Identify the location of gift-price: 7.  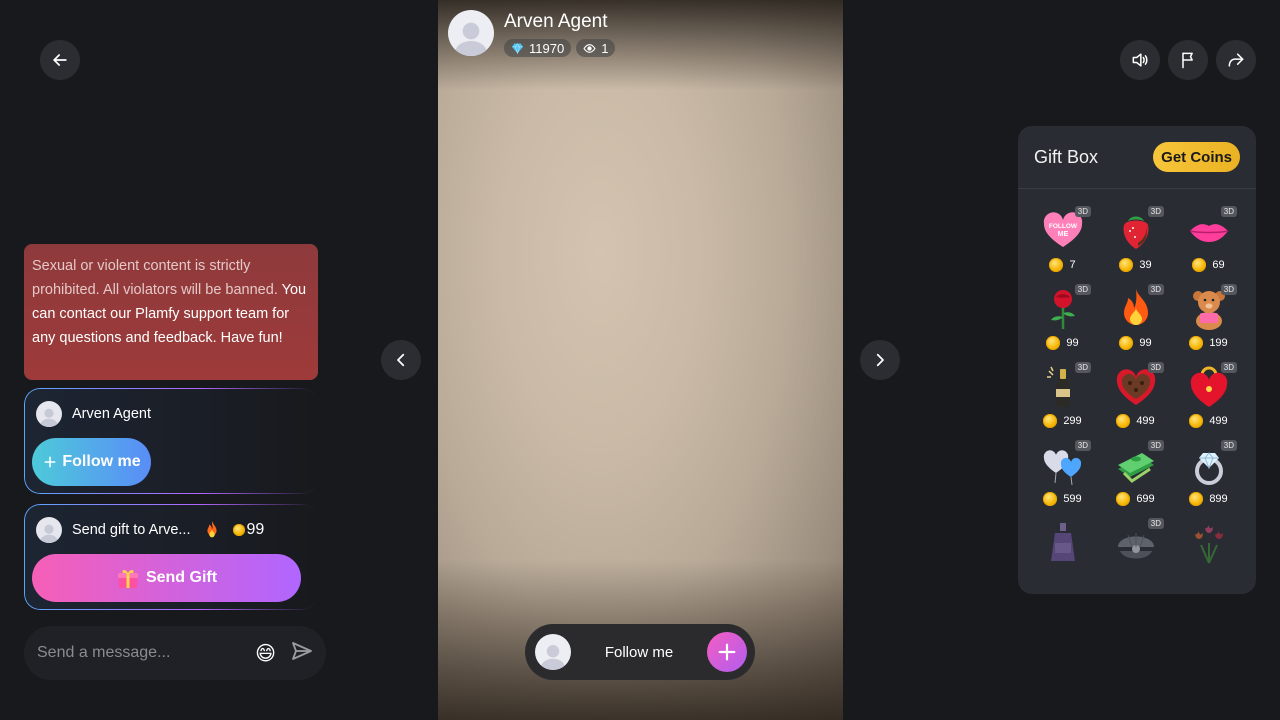
(1062, 265).